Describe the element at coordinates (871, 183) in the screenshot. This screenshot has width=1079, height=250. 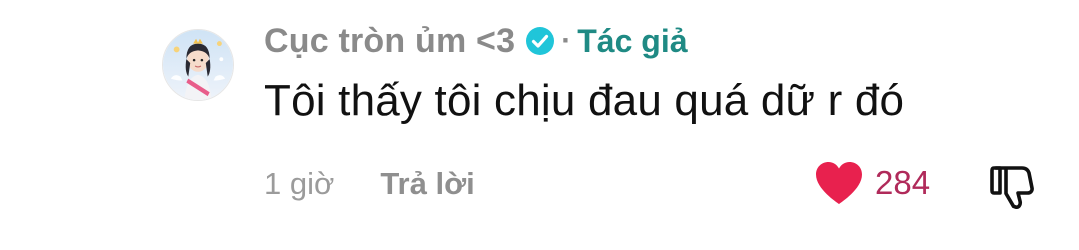
I see `like-button: 284` at that location.